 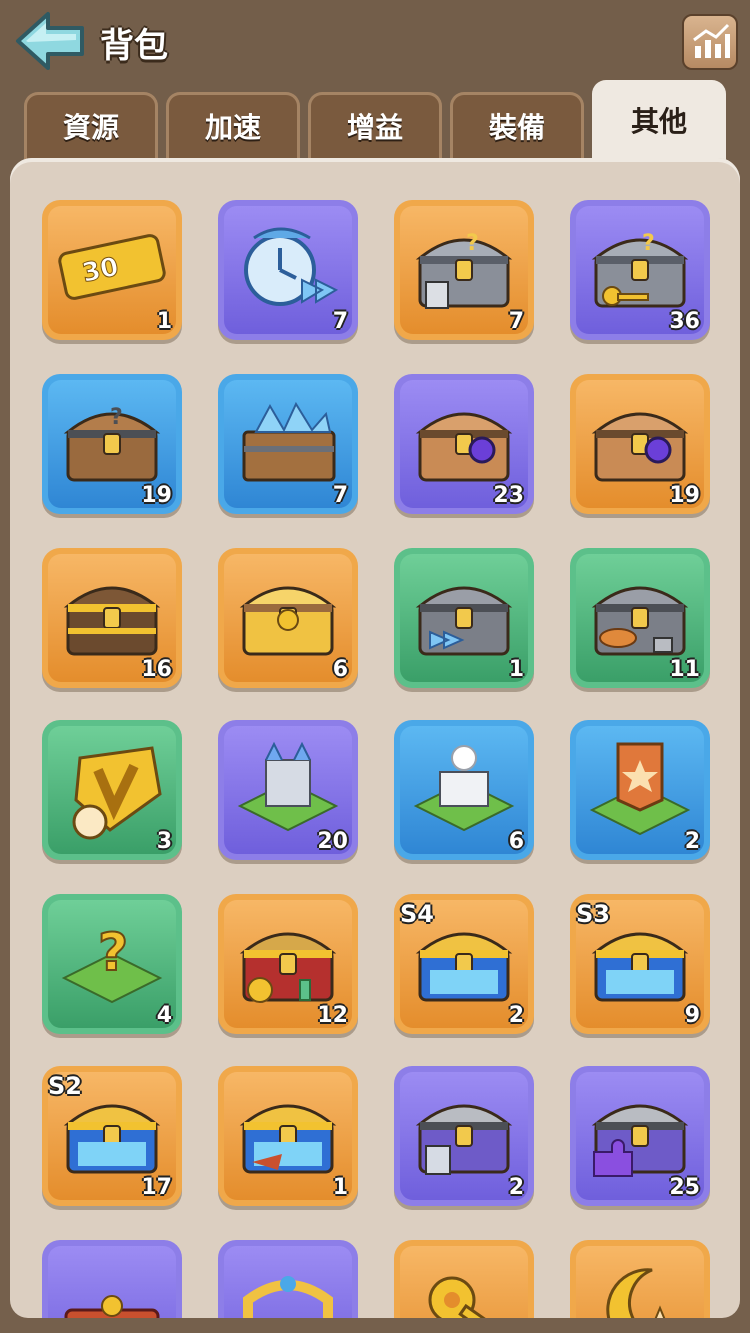 I want to click on inventory-item: 12, so click(x=288, y=964).